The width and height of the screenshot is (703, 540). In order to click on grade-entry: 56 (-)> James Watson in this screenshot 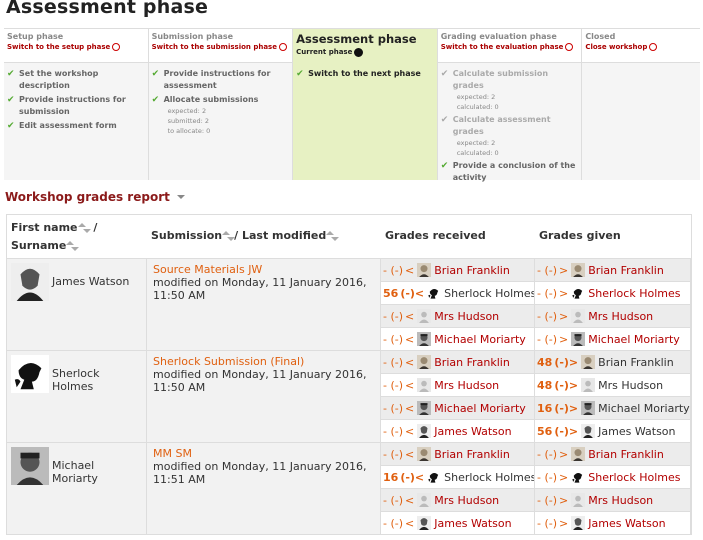, I will do `click(613, 431)`.